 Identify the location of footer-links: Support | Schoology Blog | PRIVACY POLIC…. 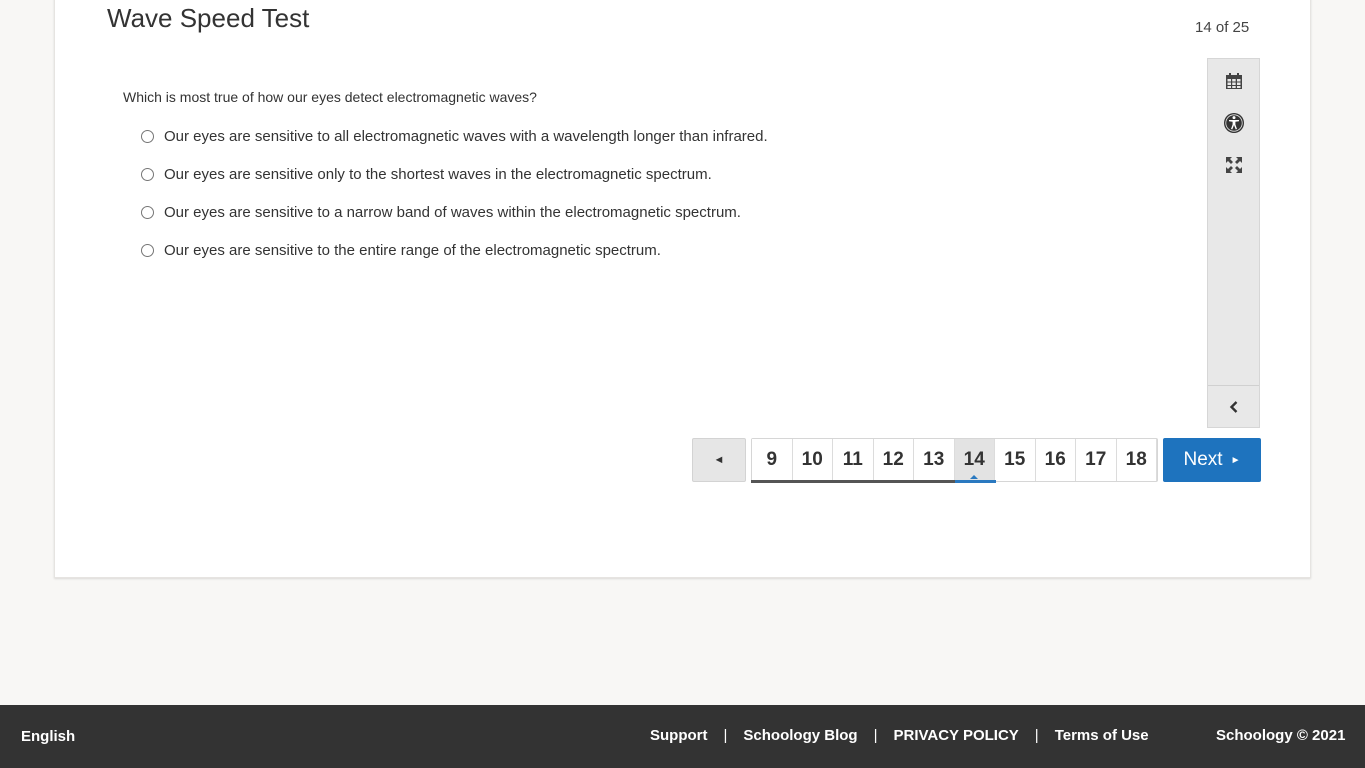
(899, 735).